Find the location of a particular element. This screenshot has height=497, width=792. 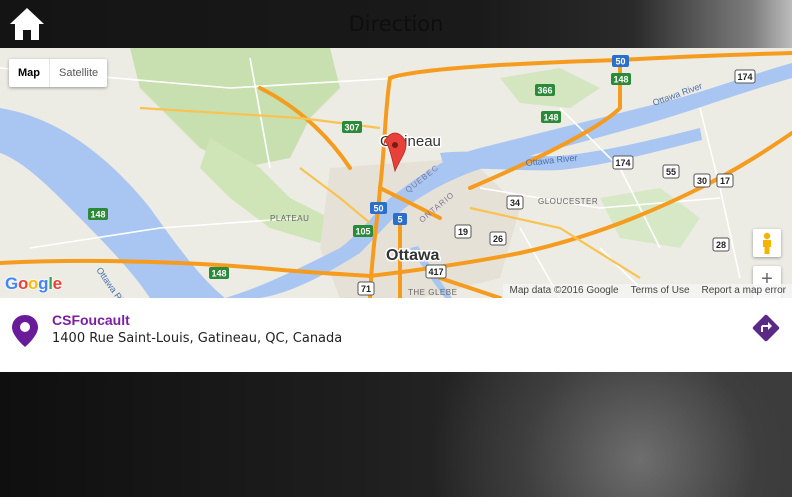

map-type-map-button: Map is located at coordinates (29, 73).